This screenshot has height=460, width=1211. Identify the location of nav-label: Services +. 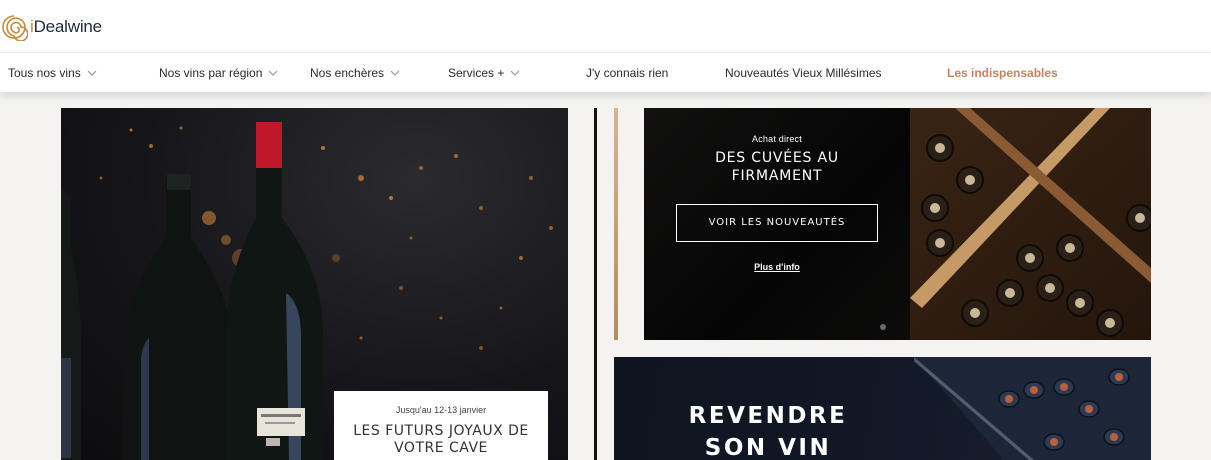
(476, 73).